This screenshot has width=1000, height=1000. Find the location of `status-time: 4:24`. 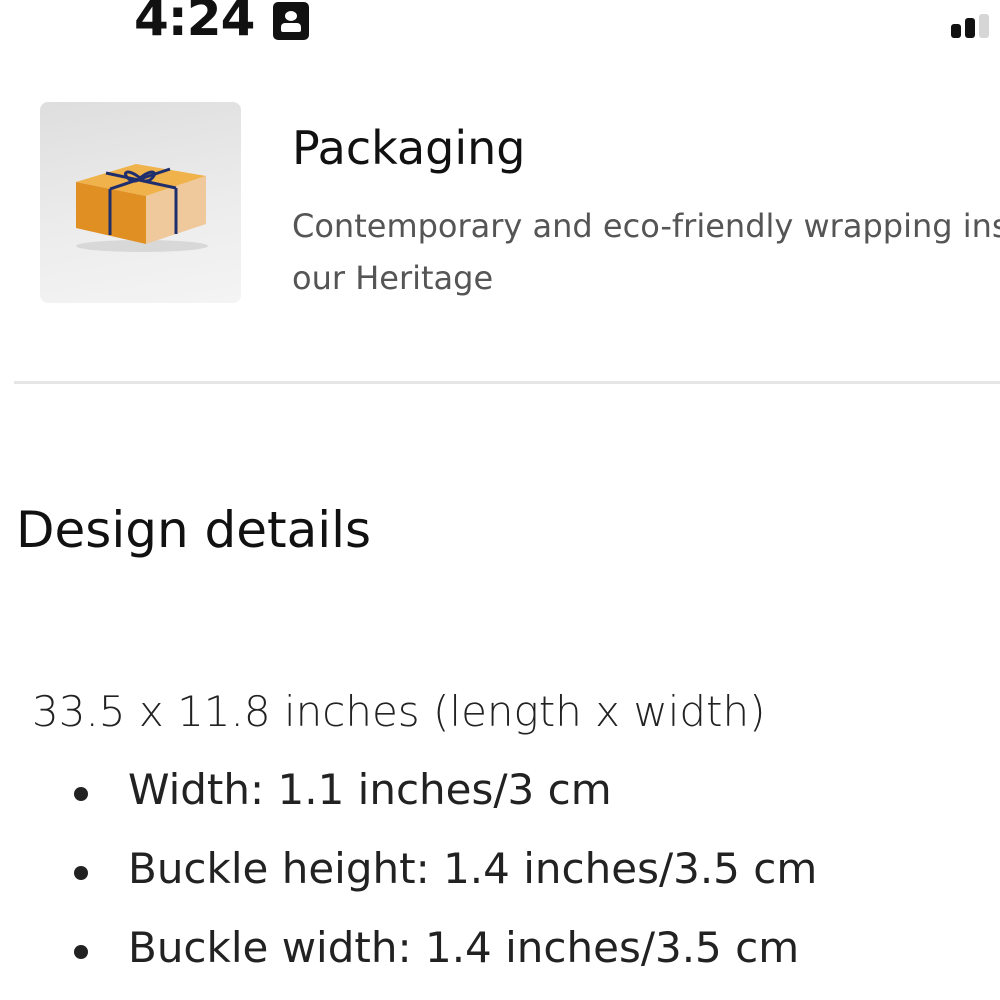

status-time: 4:24 is located at coordinates (194, 23).